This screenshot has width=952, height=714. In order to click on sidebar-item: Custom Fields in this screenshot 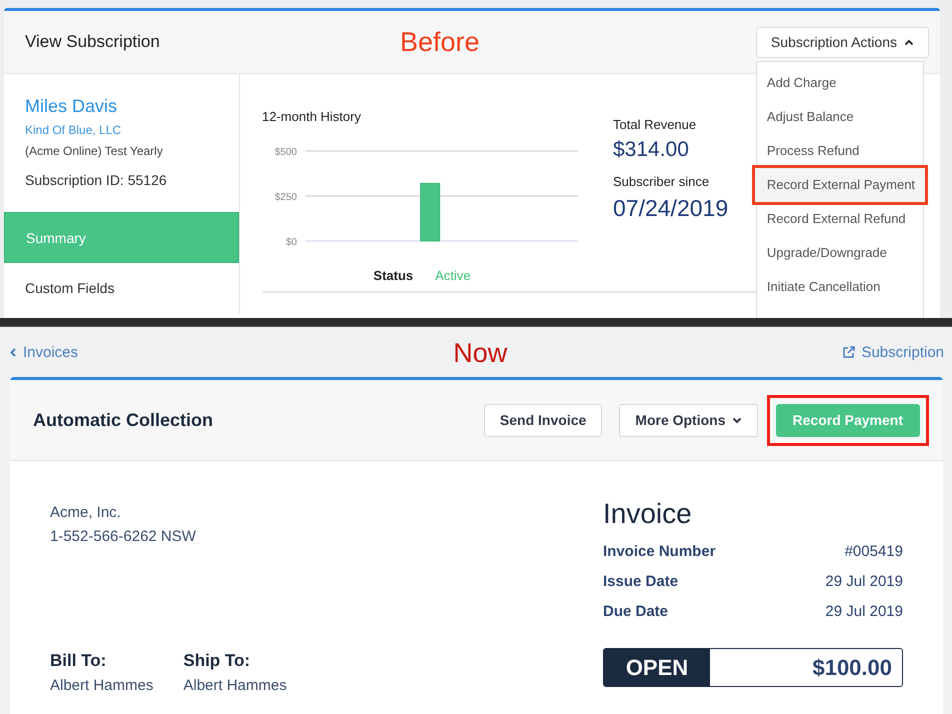, I will do `click(121, 288)`.